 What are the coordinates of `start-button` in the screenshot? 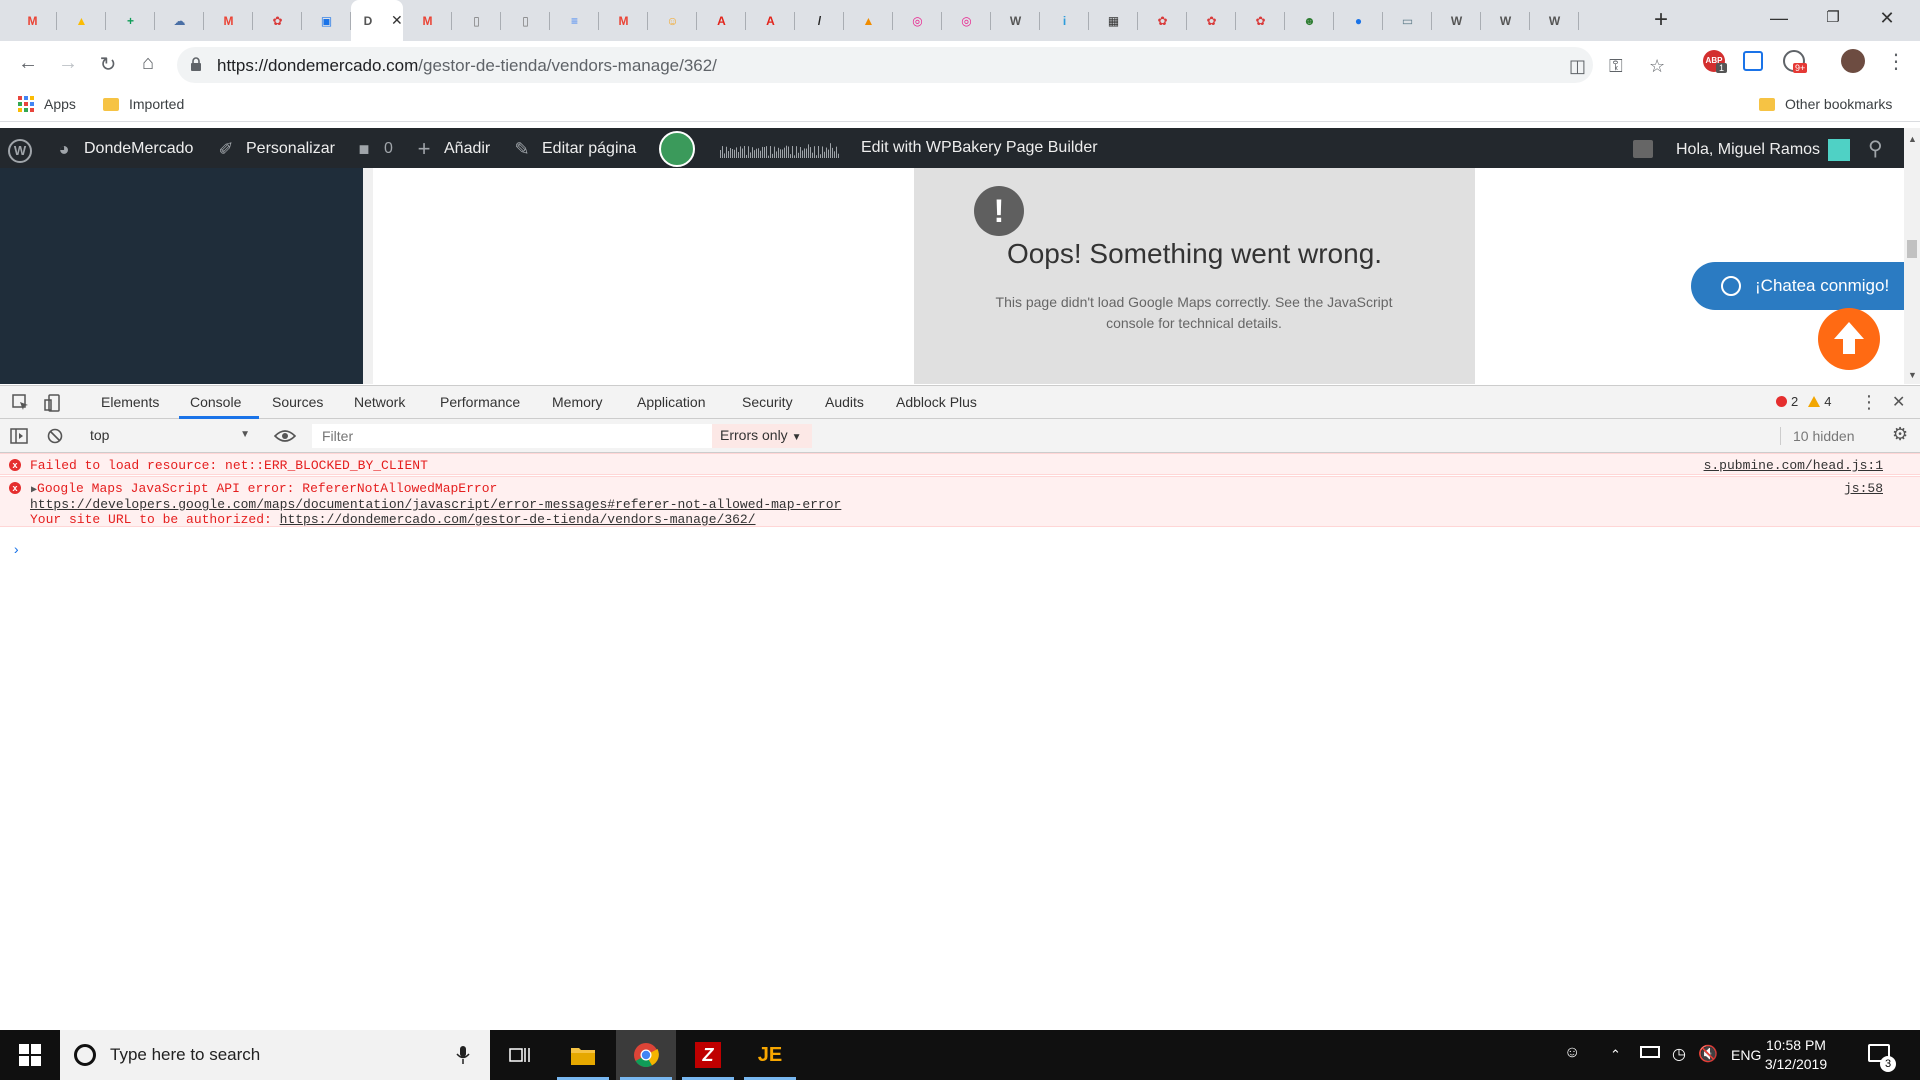 It's located at (30, 1055).